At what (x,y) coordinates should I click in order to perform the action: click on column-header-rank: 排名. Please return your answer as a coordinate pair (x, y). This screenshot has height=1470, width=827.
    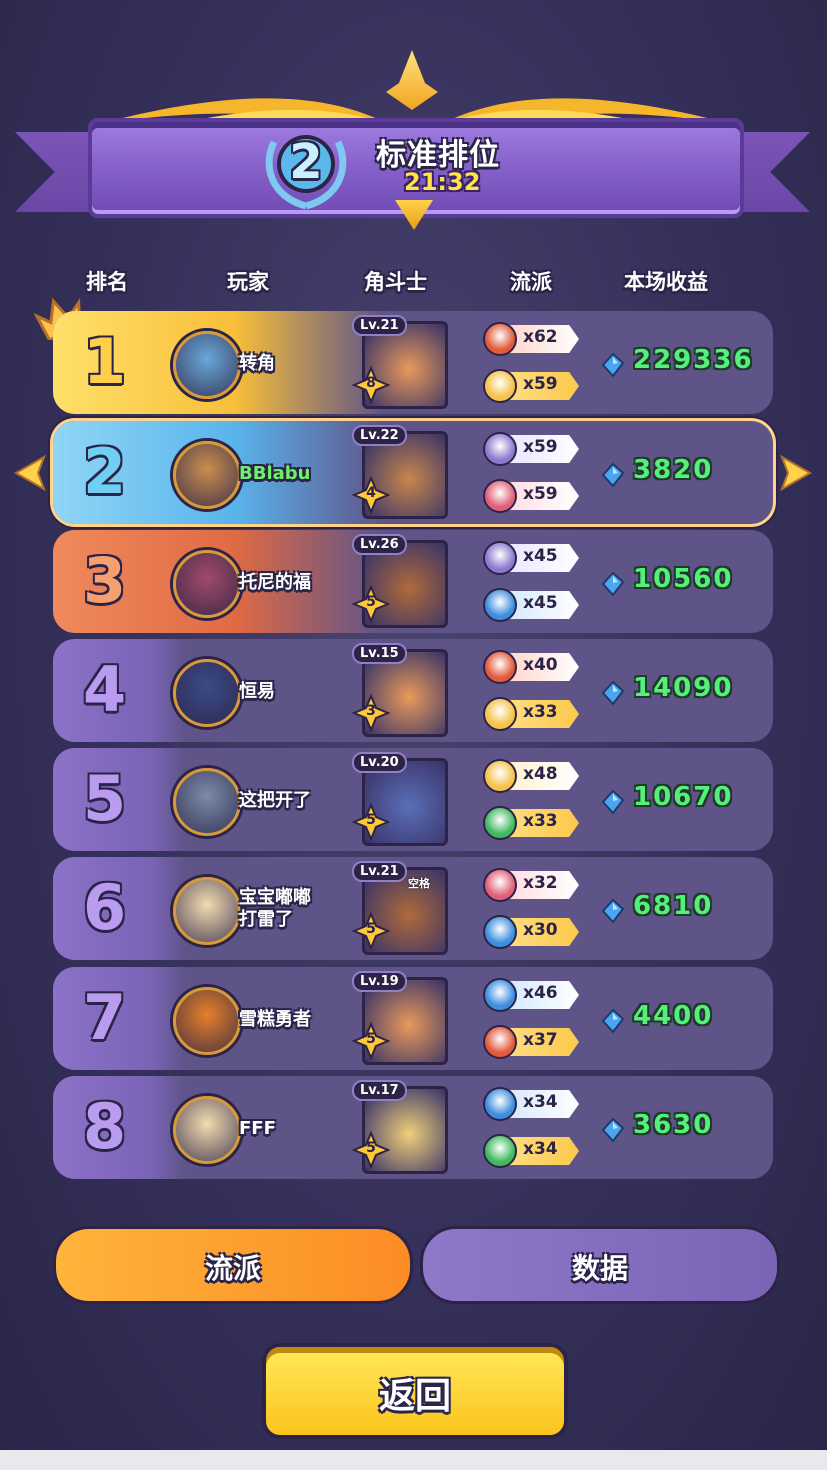
    Looking at the image, I should click on (107, 282).